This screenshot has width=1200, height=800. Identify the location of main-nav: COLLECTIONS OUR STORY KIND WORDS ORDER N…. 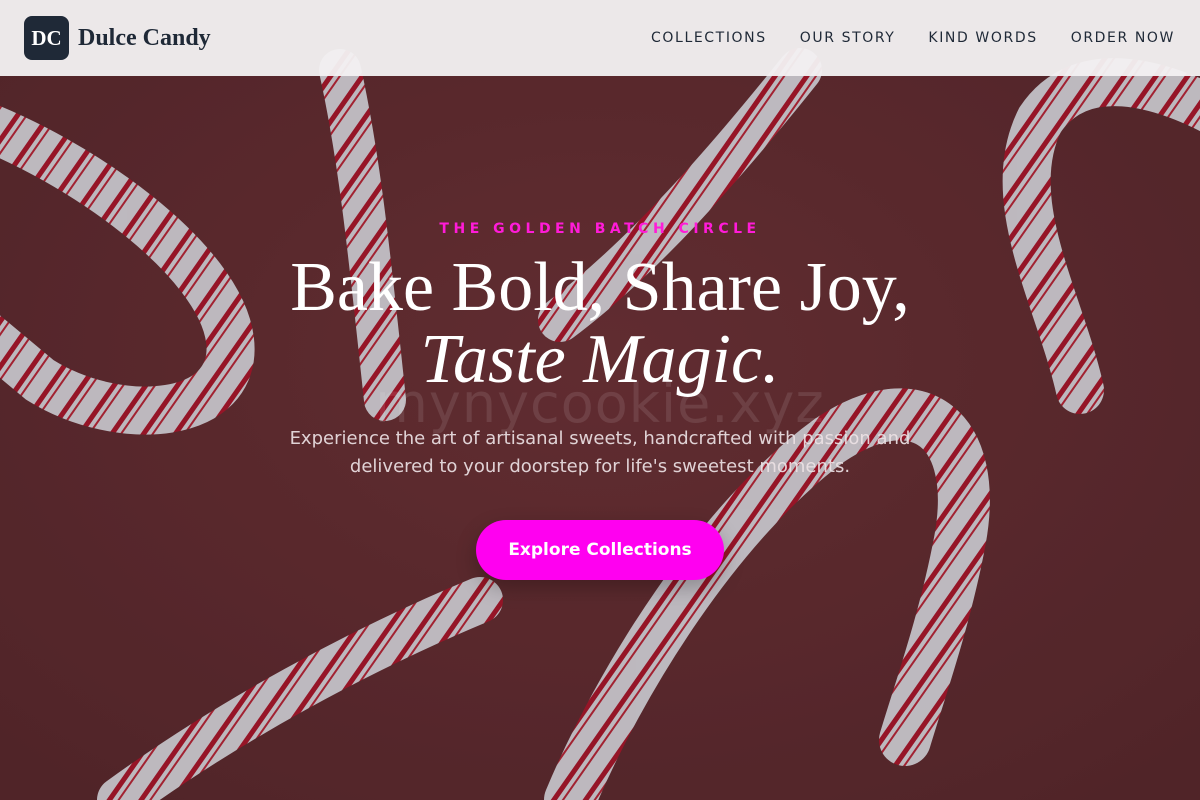
(913, 38).